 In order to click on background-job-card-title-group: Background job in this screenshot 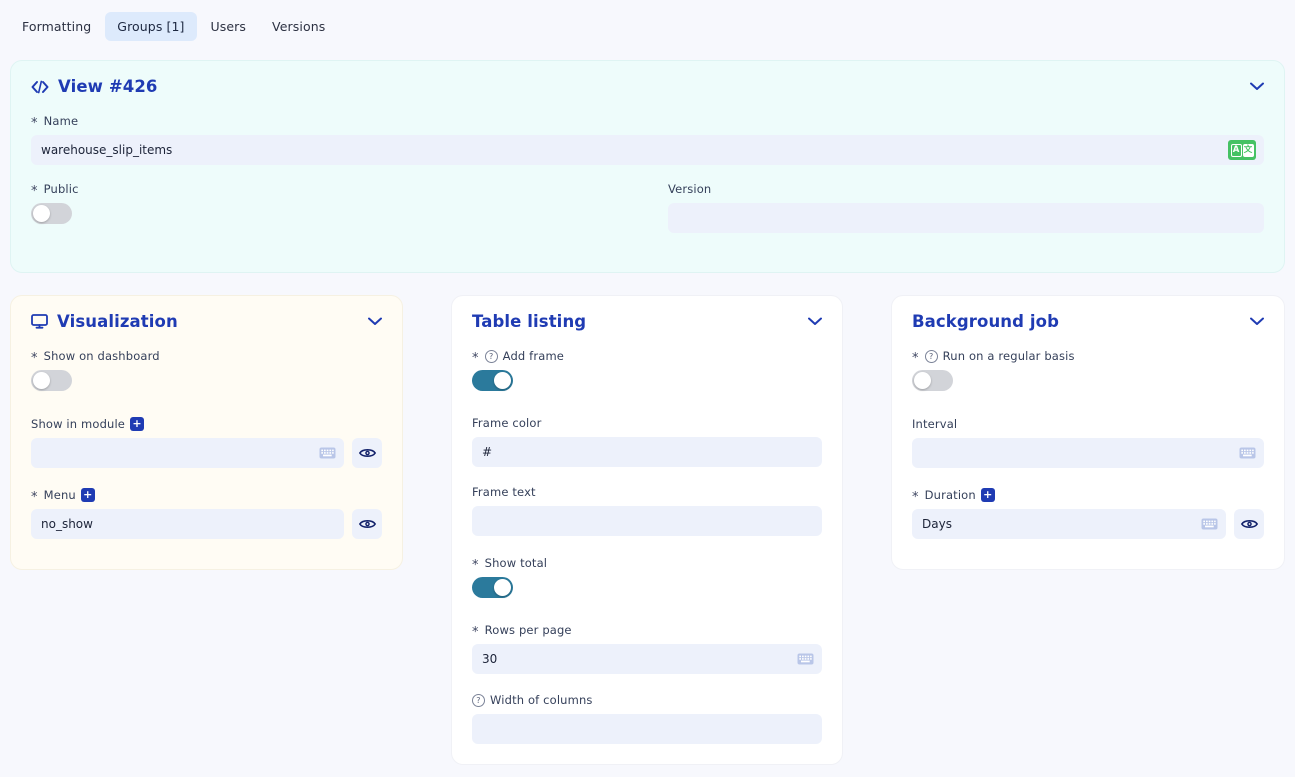, I will do `click(985, 321)`.